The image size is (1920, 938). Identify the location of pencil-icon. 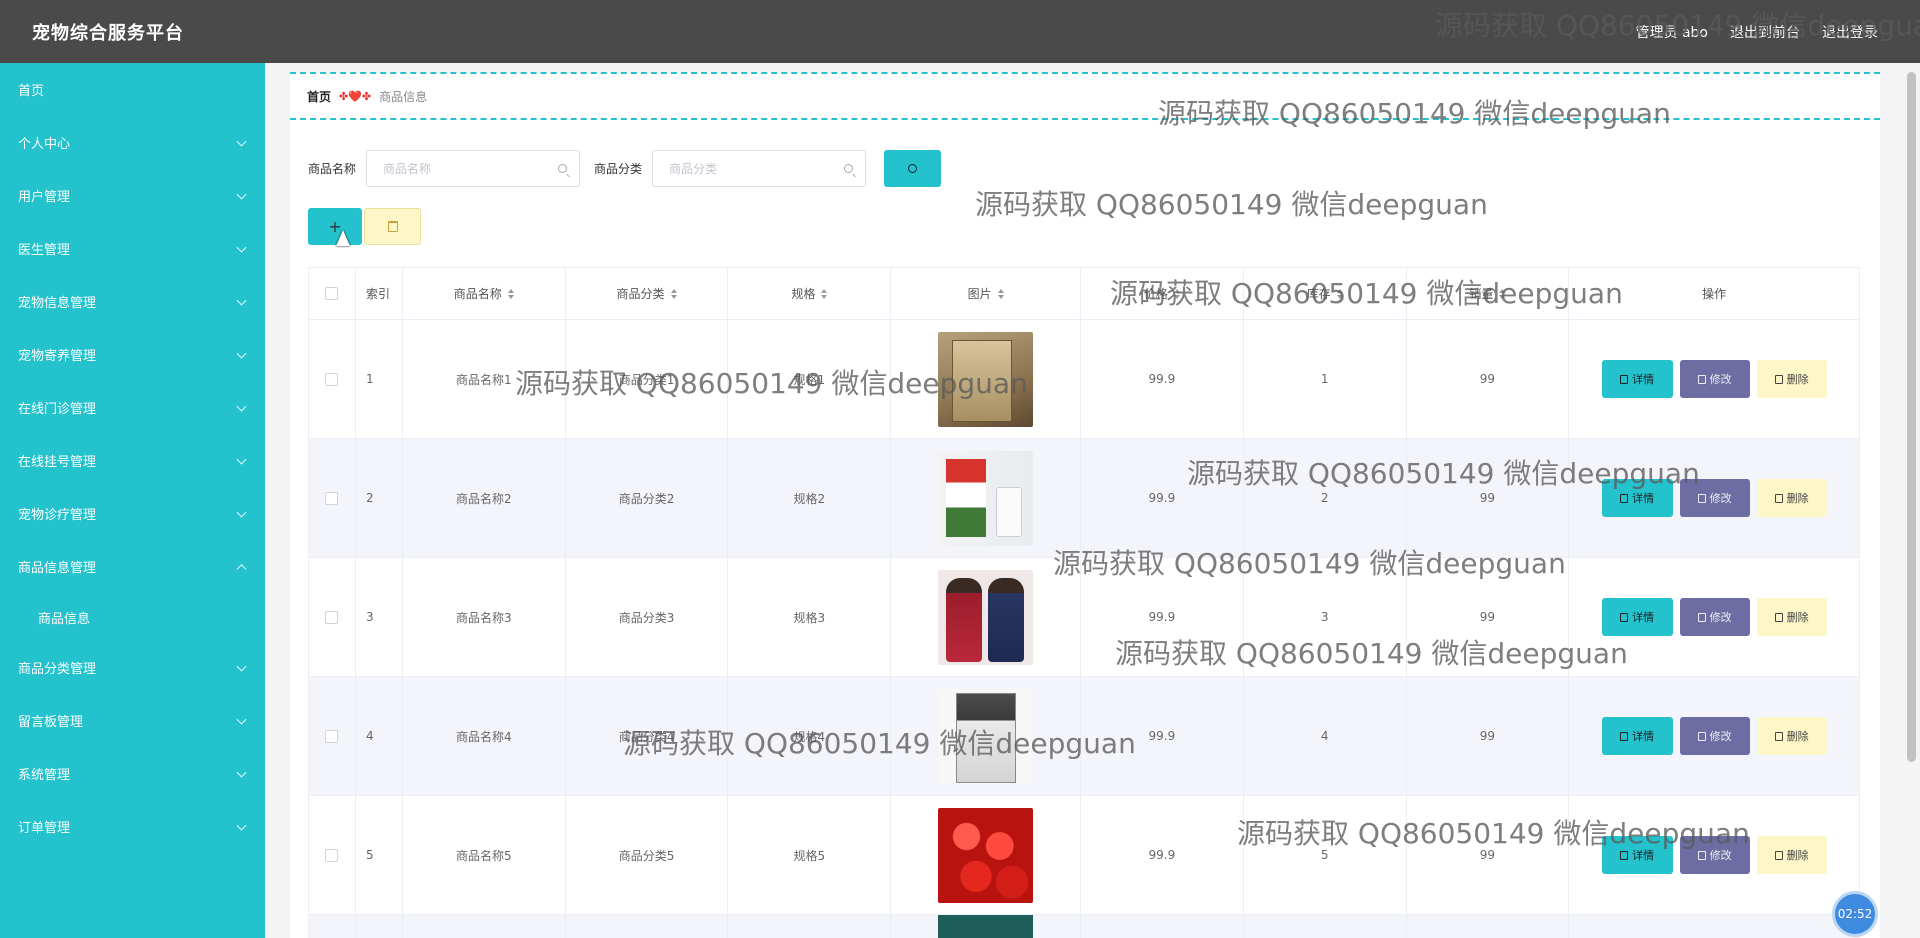
(1701, 617).